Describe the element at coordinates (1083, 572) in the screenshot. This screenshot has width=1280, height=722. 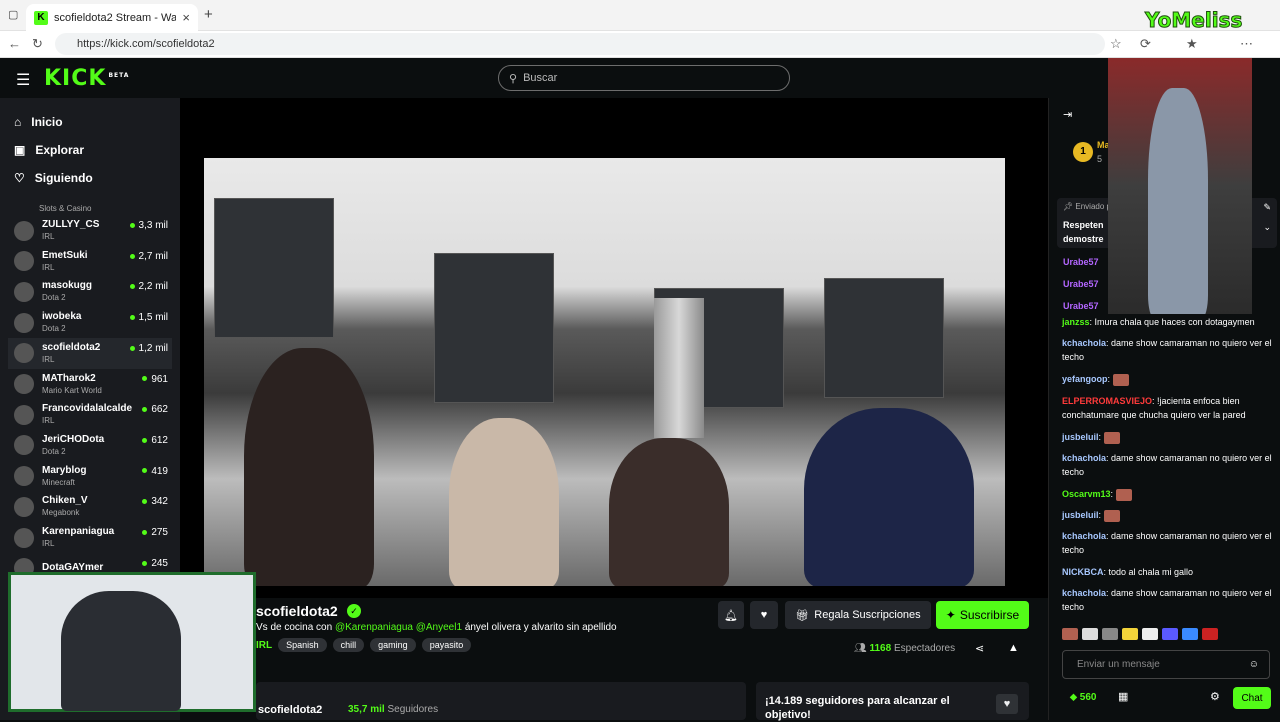
I see `chat-username: NICKBCA` at that location.